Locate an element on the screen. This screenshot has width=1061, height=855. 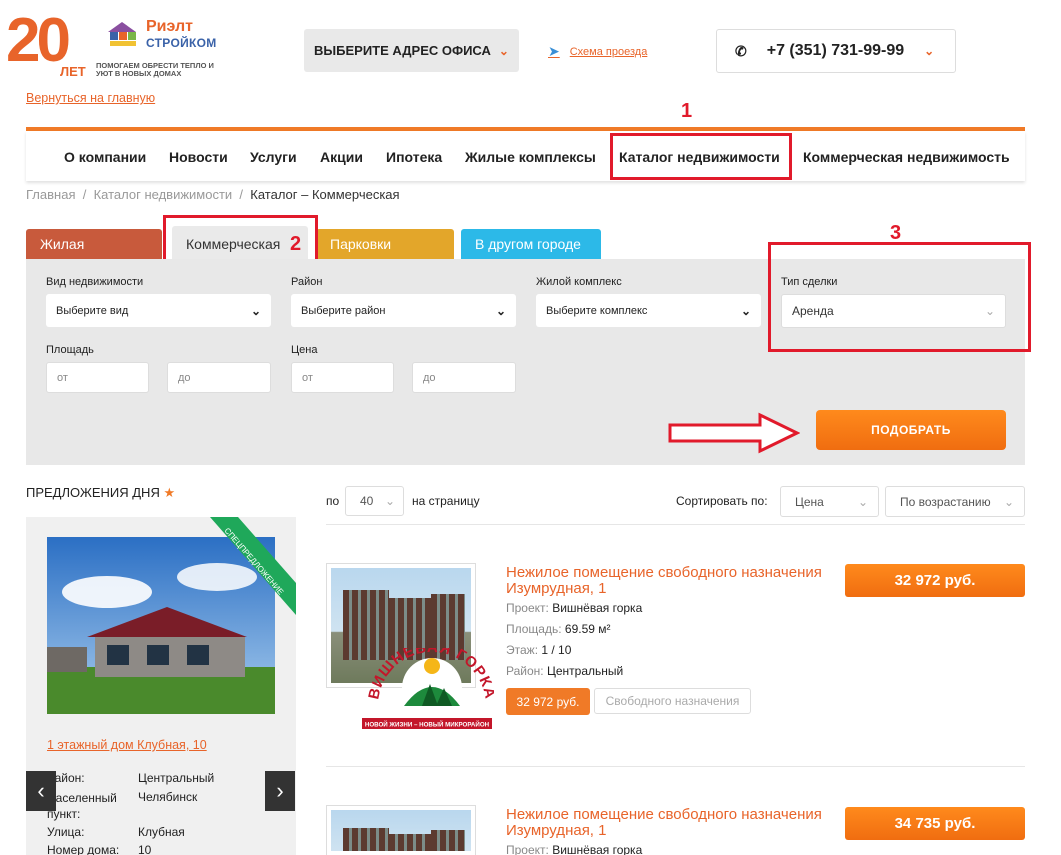
listing-floor-row: Этаж: 1 / 10 is located at coordinates (538, 650).